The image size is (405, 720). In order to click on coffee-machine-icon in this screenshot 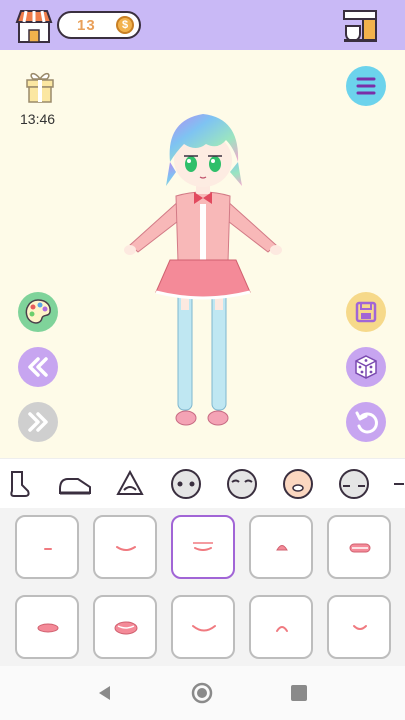, I will do `click(360, 26)`.